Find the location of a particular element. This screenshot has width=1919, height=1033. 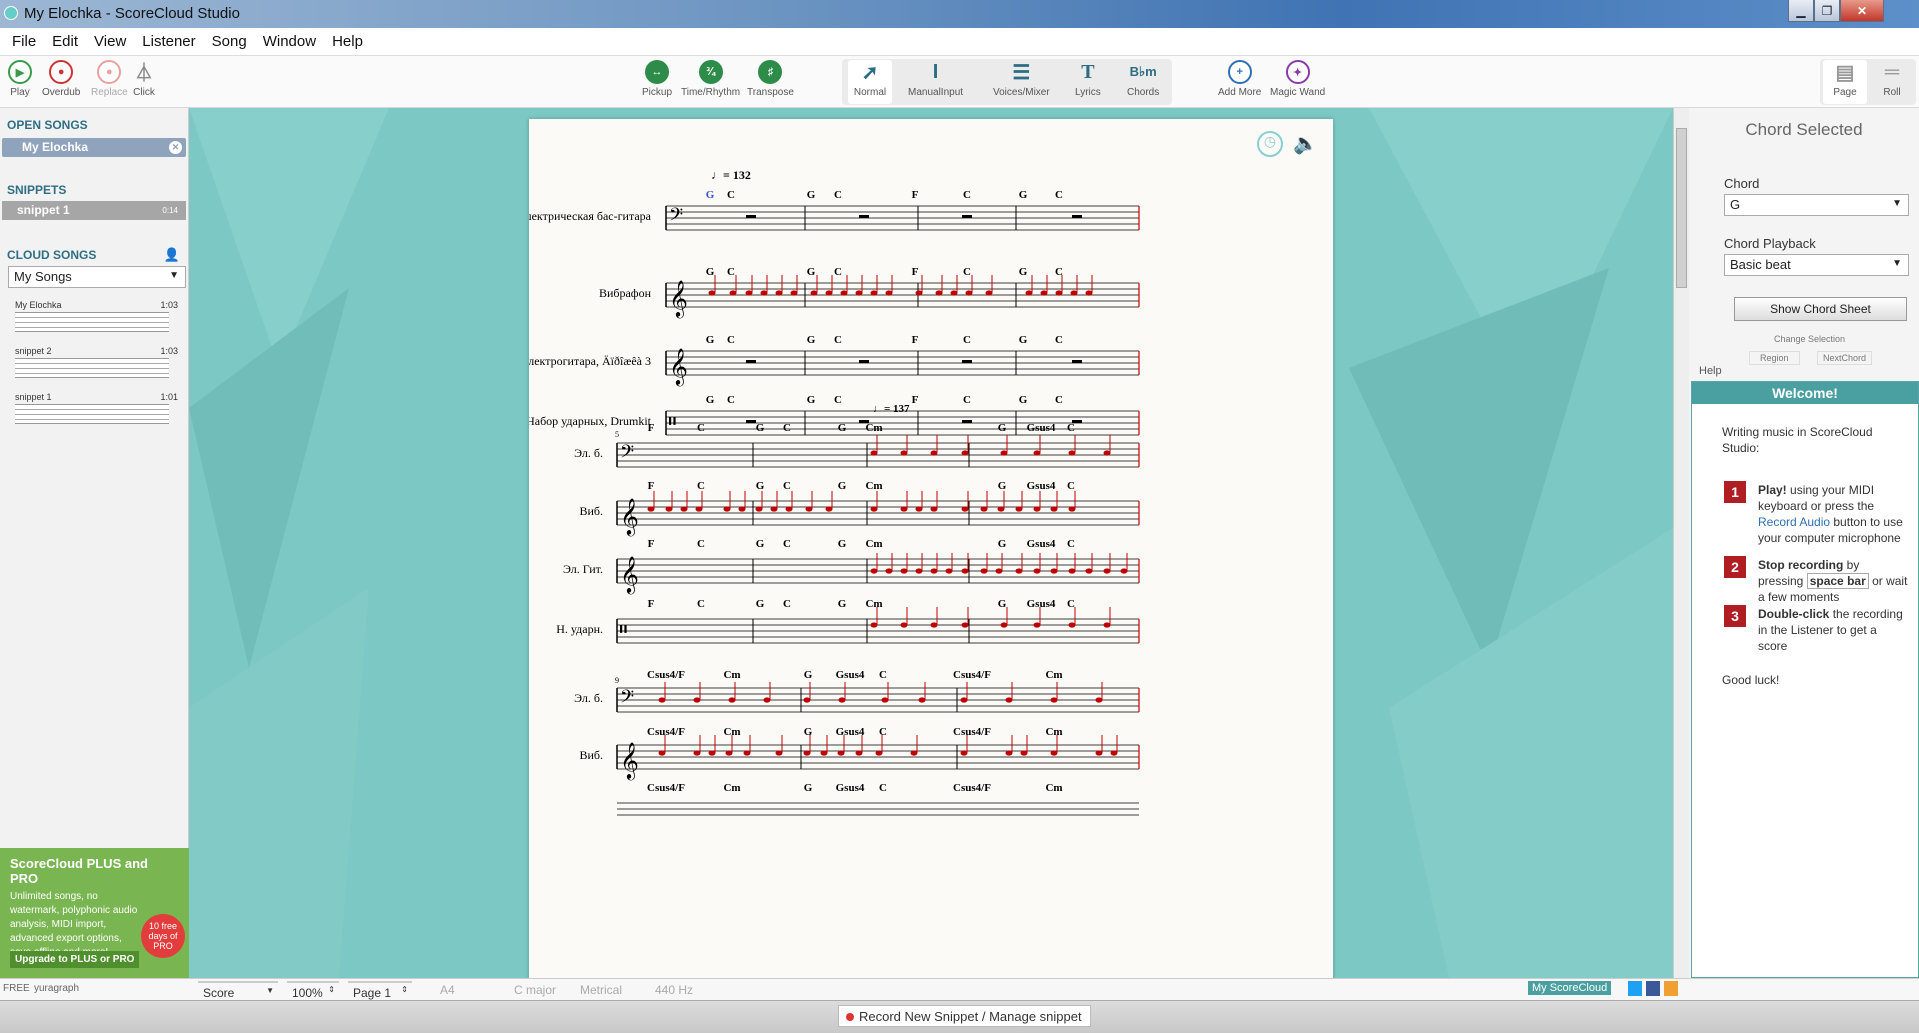

clef-symbol: 𝄞 is located at coordinates (678, 299).